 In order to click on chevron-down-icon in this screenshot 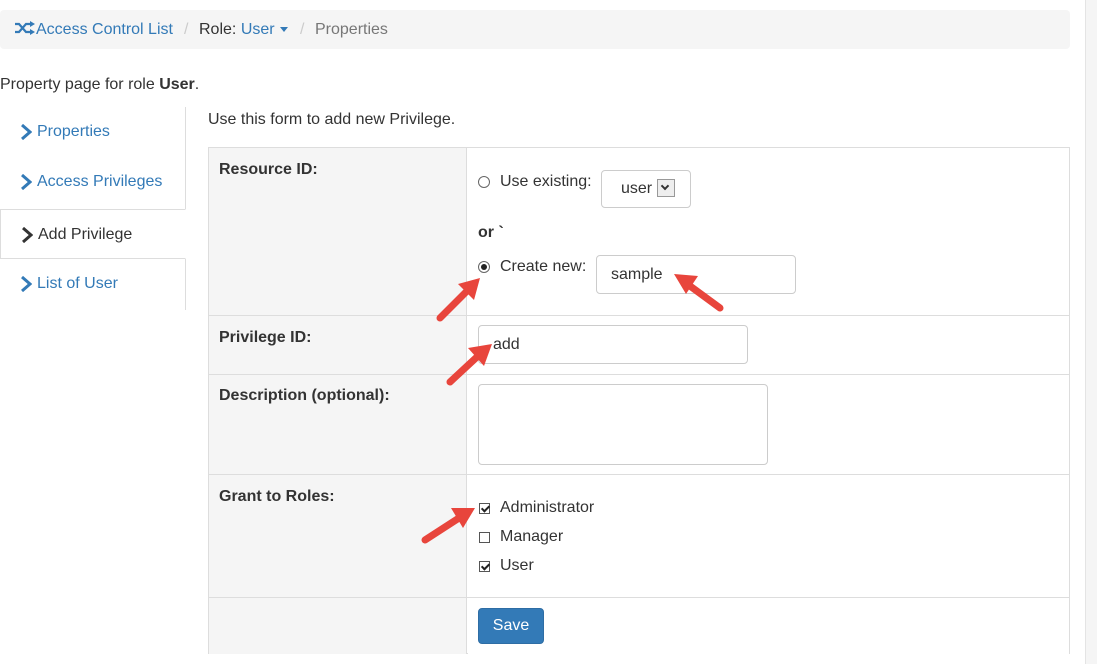, I will do `click(666, 188)`.